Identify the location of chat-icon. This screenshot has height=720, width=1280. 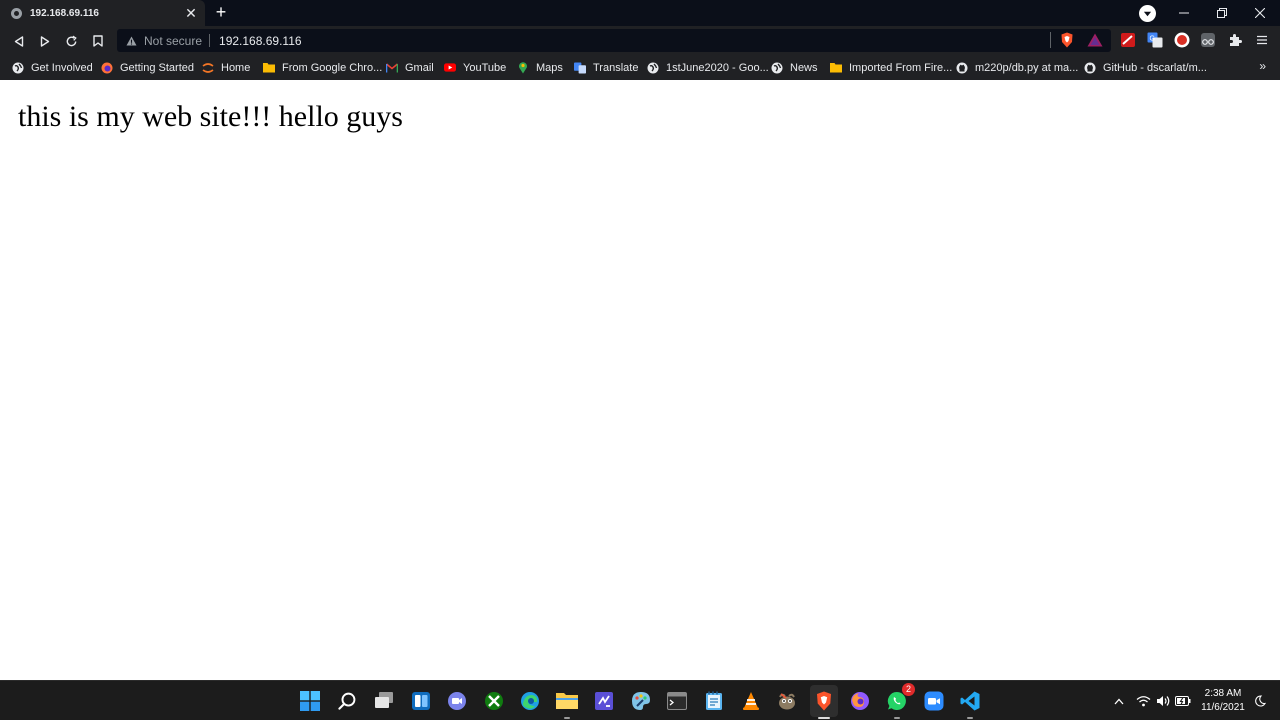
(457, 701).